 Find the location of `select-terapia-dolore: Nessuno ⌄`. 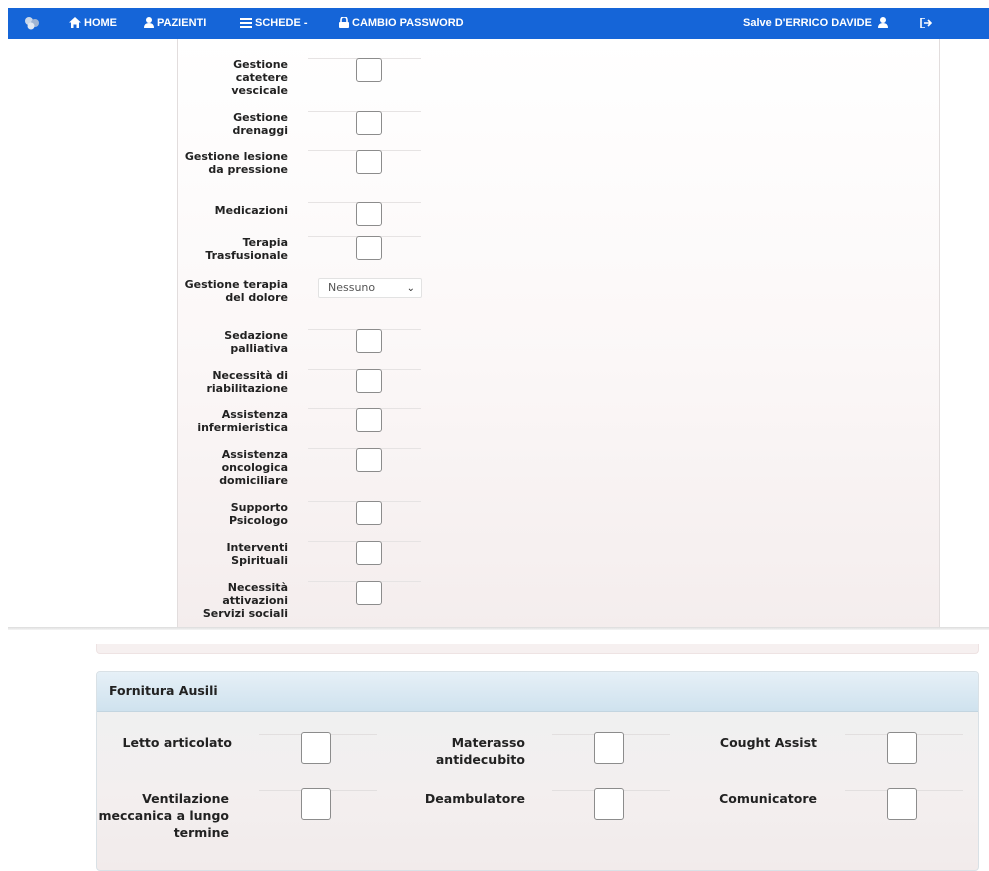

select-terapia-dolore: Nessuno ⌄ is located at coordinates (370, 288).